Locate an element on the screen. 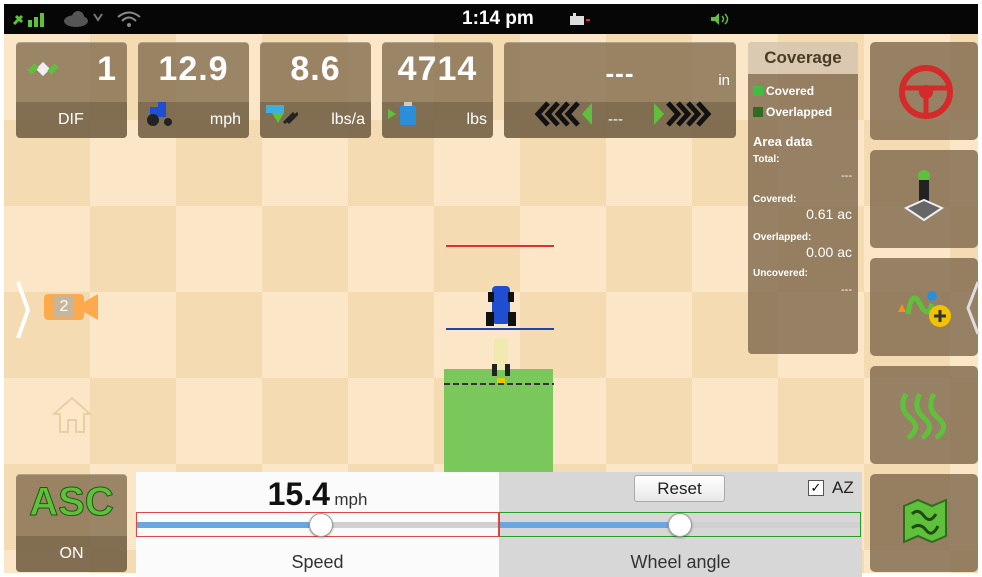 The height and width of the screenshot is (577, 982). add-guidance-line-icon is located at coordinates (924, 311).